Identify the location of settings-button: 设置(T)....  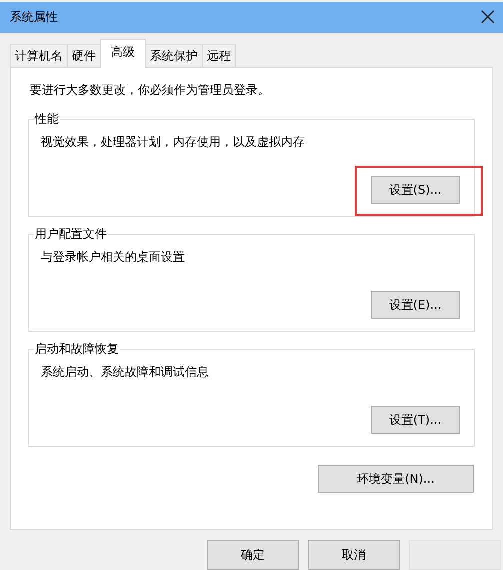
(415, 420).